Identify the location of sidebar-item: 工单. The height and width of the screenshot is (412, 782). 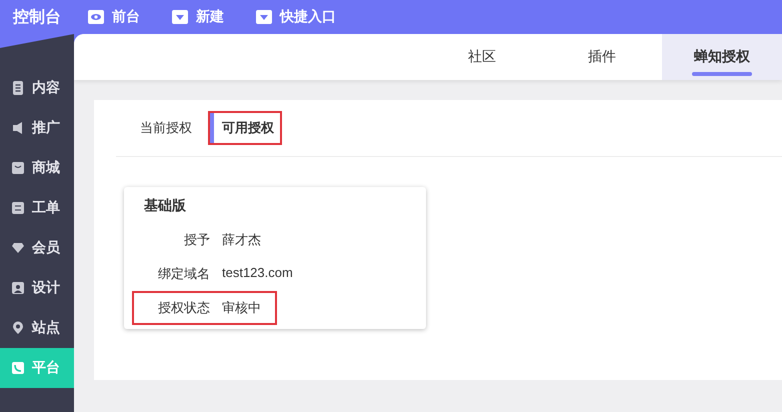
(37, 208).